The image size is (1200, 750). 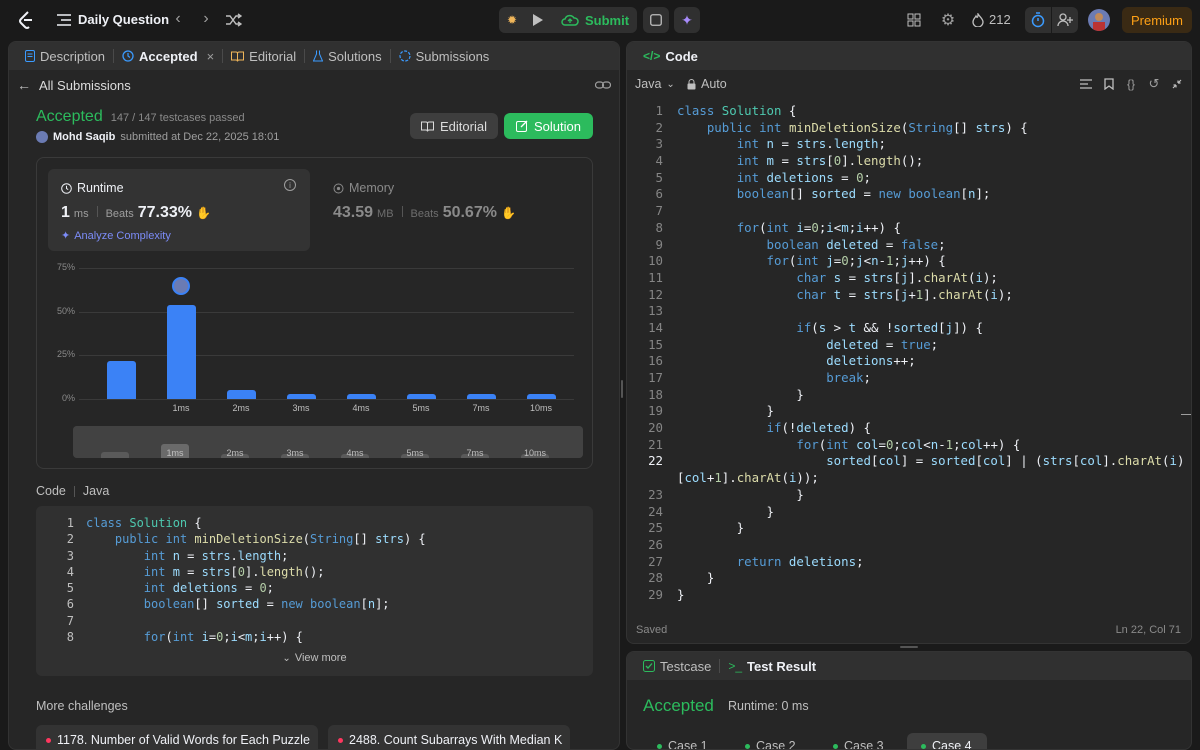 What do you see at coordinates (815, 741) in the screenshot?
I see `case-tabs: Case 1 Case 2 Case 3 Case 4` at bounding box center [815, 741].